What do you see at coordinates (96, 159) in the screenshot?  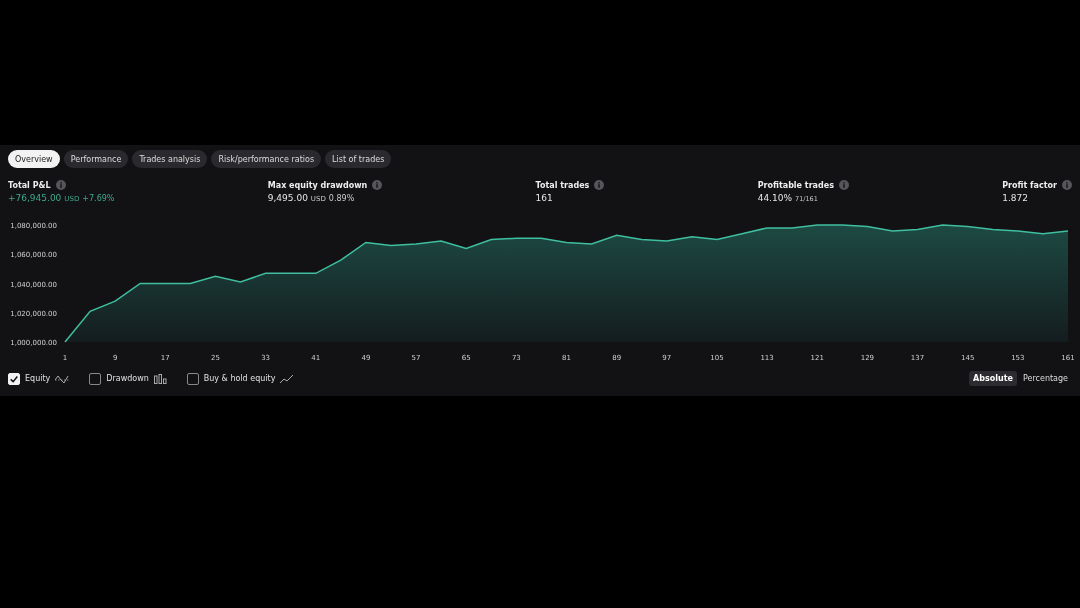 I see `tab: Performance` at bounding box center [96, 159].